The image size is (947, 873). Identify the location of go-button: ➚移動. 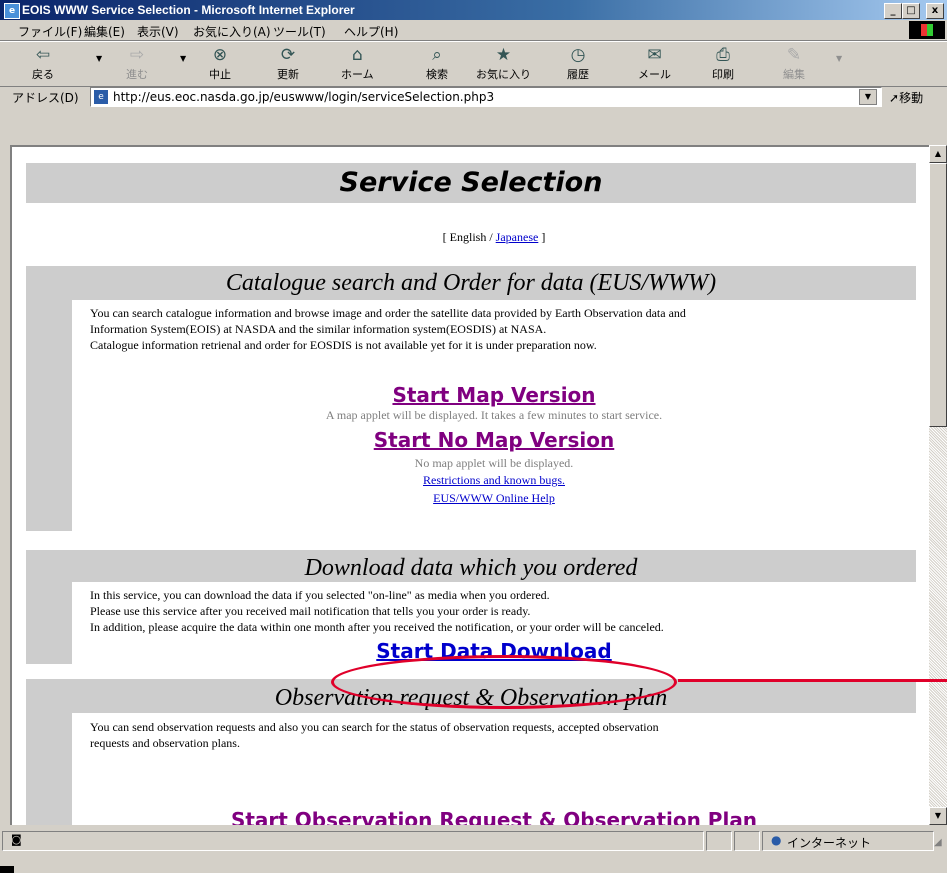
(906, 97).